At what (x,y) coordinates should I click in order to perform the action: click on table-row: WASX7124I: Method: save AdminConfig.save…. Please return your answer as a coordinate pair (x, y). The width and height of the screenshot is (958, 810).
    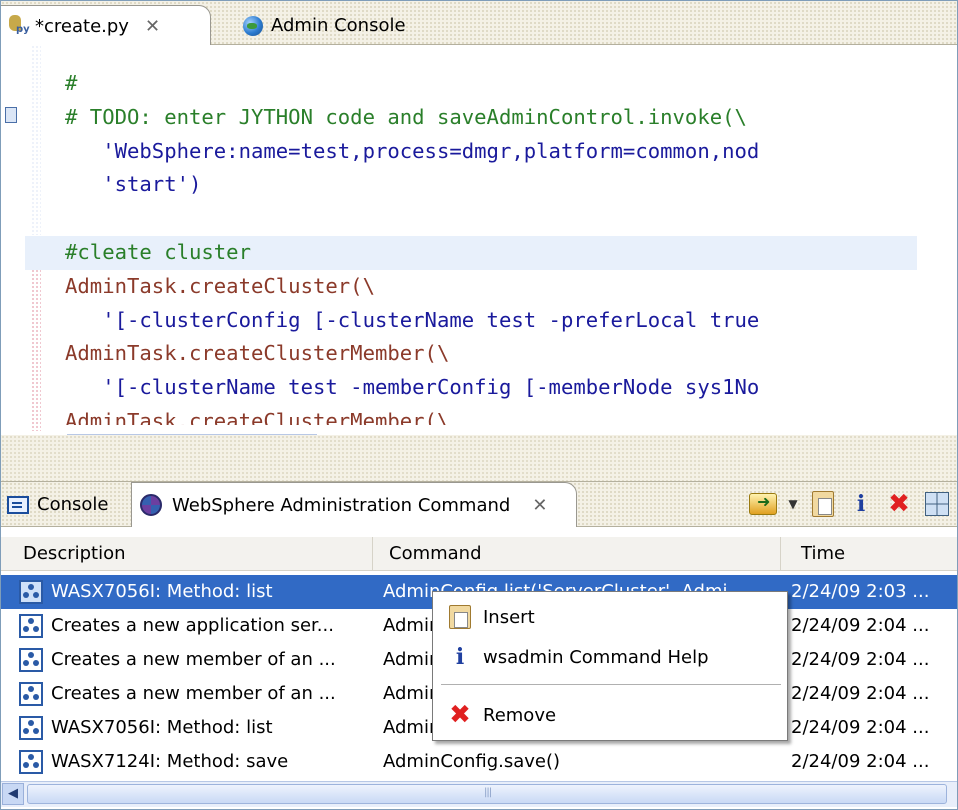
    Looking at the image, I should click on (479, 762).